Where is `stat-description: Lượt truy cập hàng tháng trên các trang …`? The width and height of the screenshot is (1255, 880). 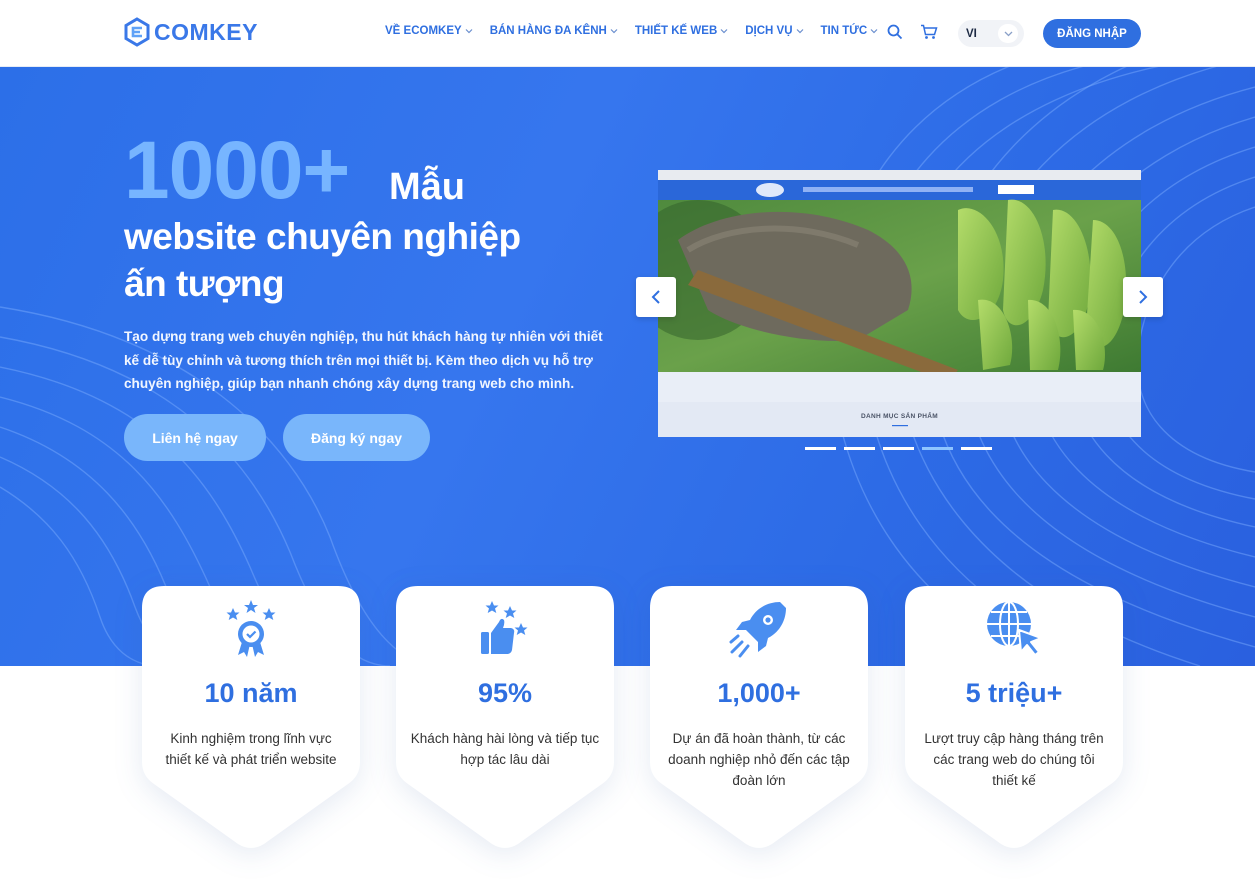
stat-description: Lượt truy cập hàng tháng trên các trang … is located at coordinates (1014, 759).